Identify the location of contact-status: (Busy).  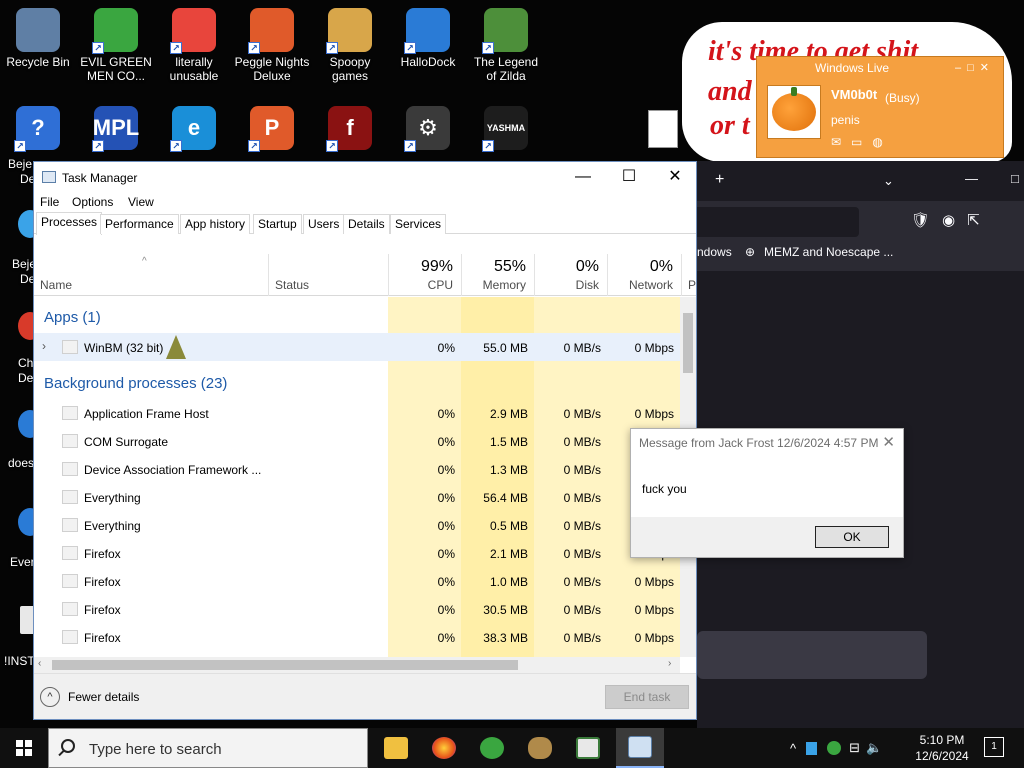
(902, 98).